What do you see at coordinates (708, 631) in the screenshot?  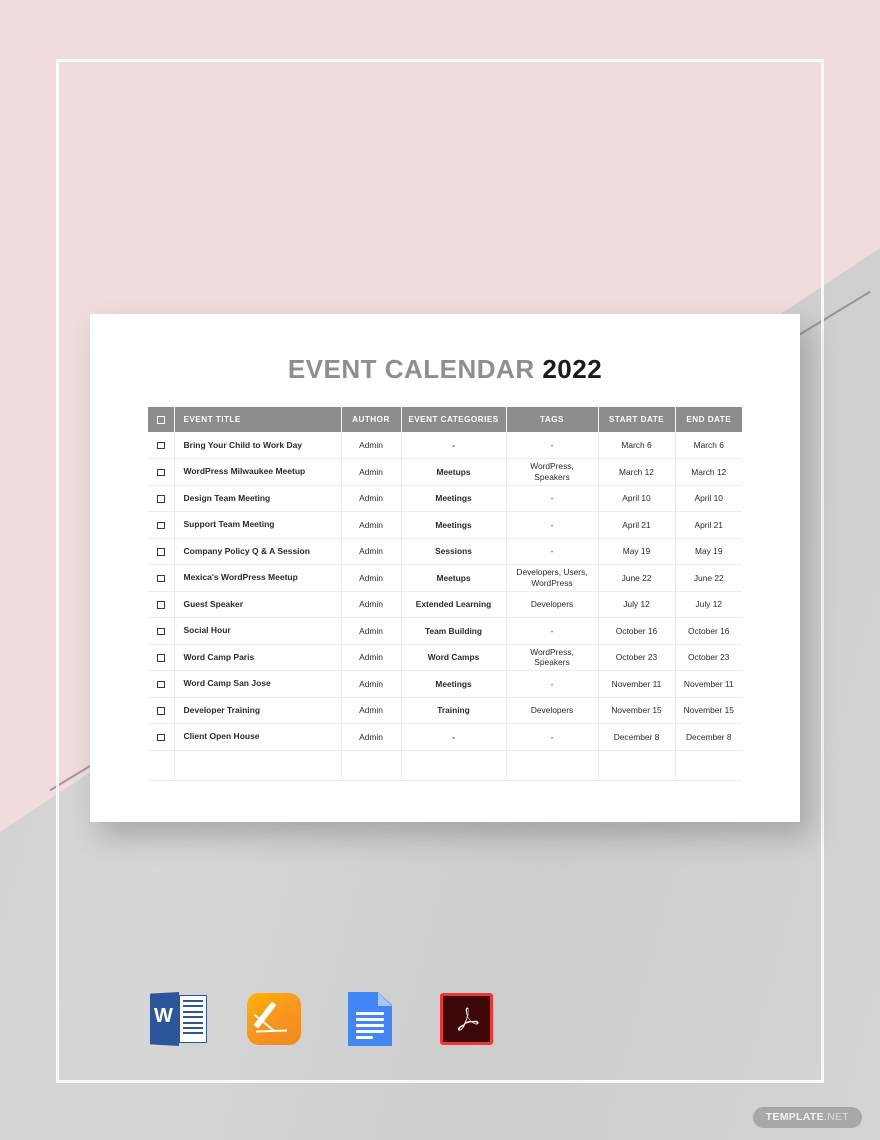 I see `cell-end-date: October 16` at bounding box center [708, 631].